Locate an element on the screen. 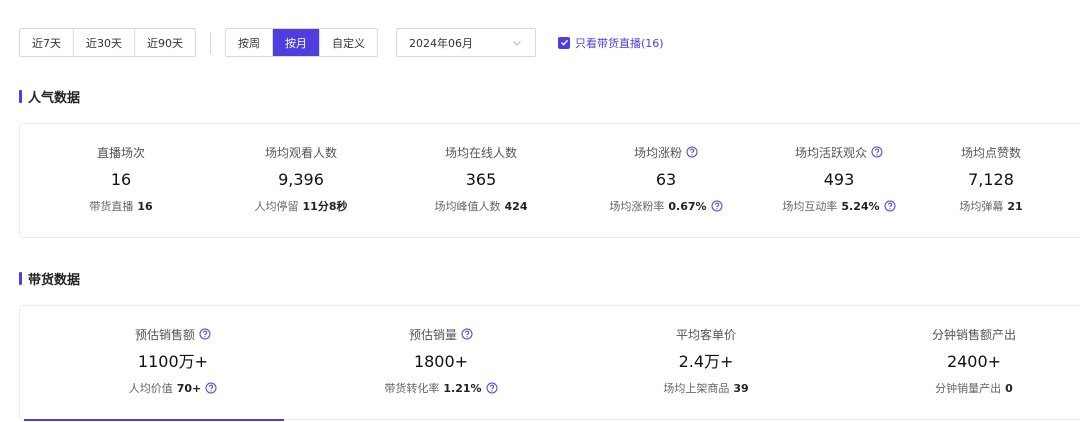 The image size is (1080, 422). metric-value: 1800+ is located at coordinates (441, 361).